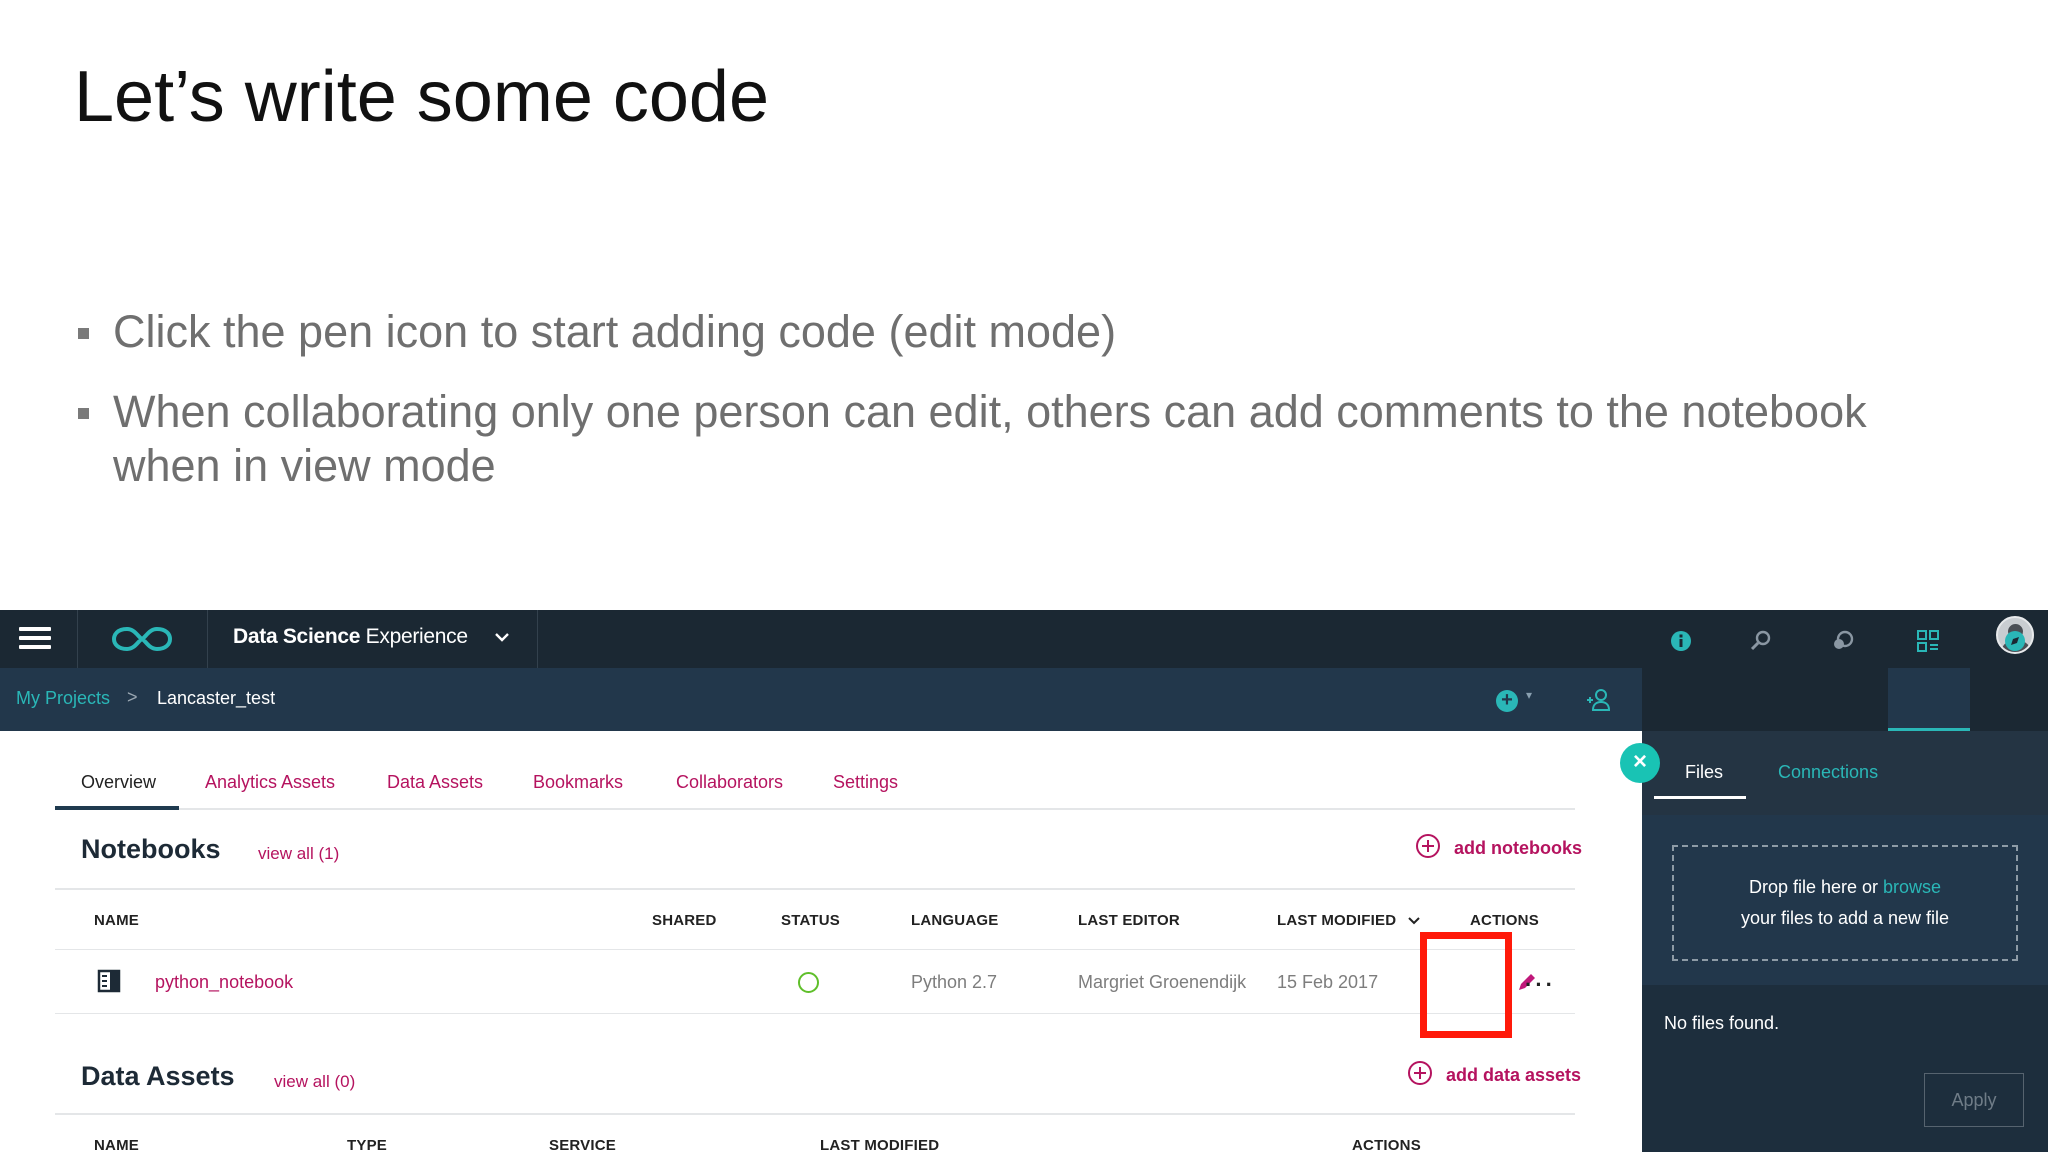 The image size is (2048, 1152). Describe the element at coordinates (1700, 797) in the screenshot. I see `active-panel-tab-indicator` at that location.